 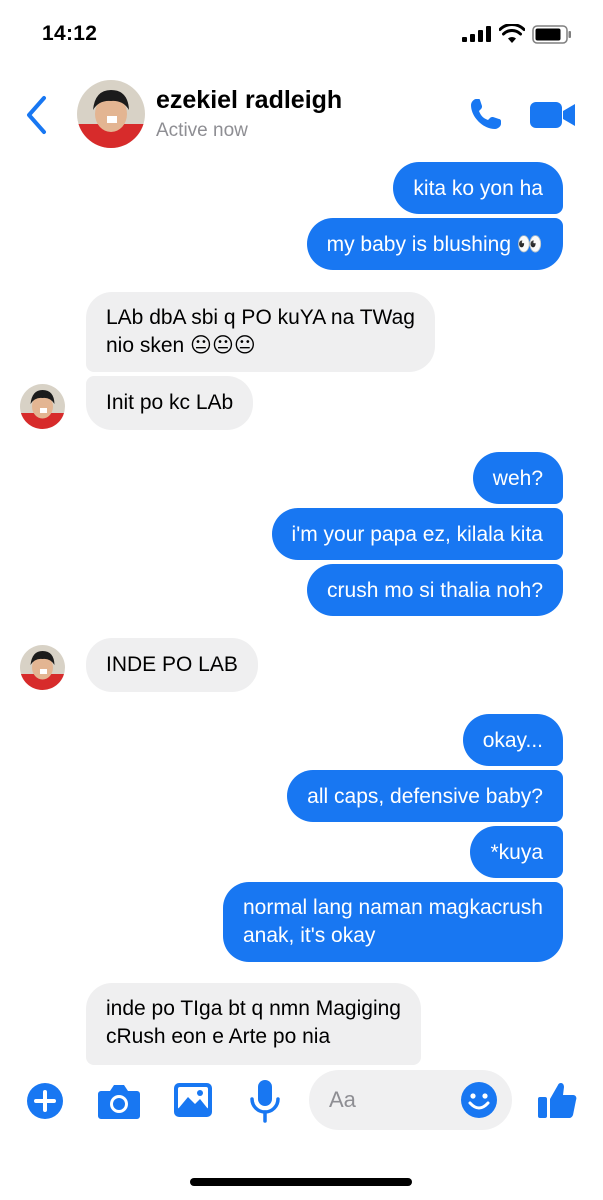 What do you see at coordinates (218, 1036) in the screenshot?
I see `message-line: cRush eon e Arte po nia` at bounding box center [218, 1036].